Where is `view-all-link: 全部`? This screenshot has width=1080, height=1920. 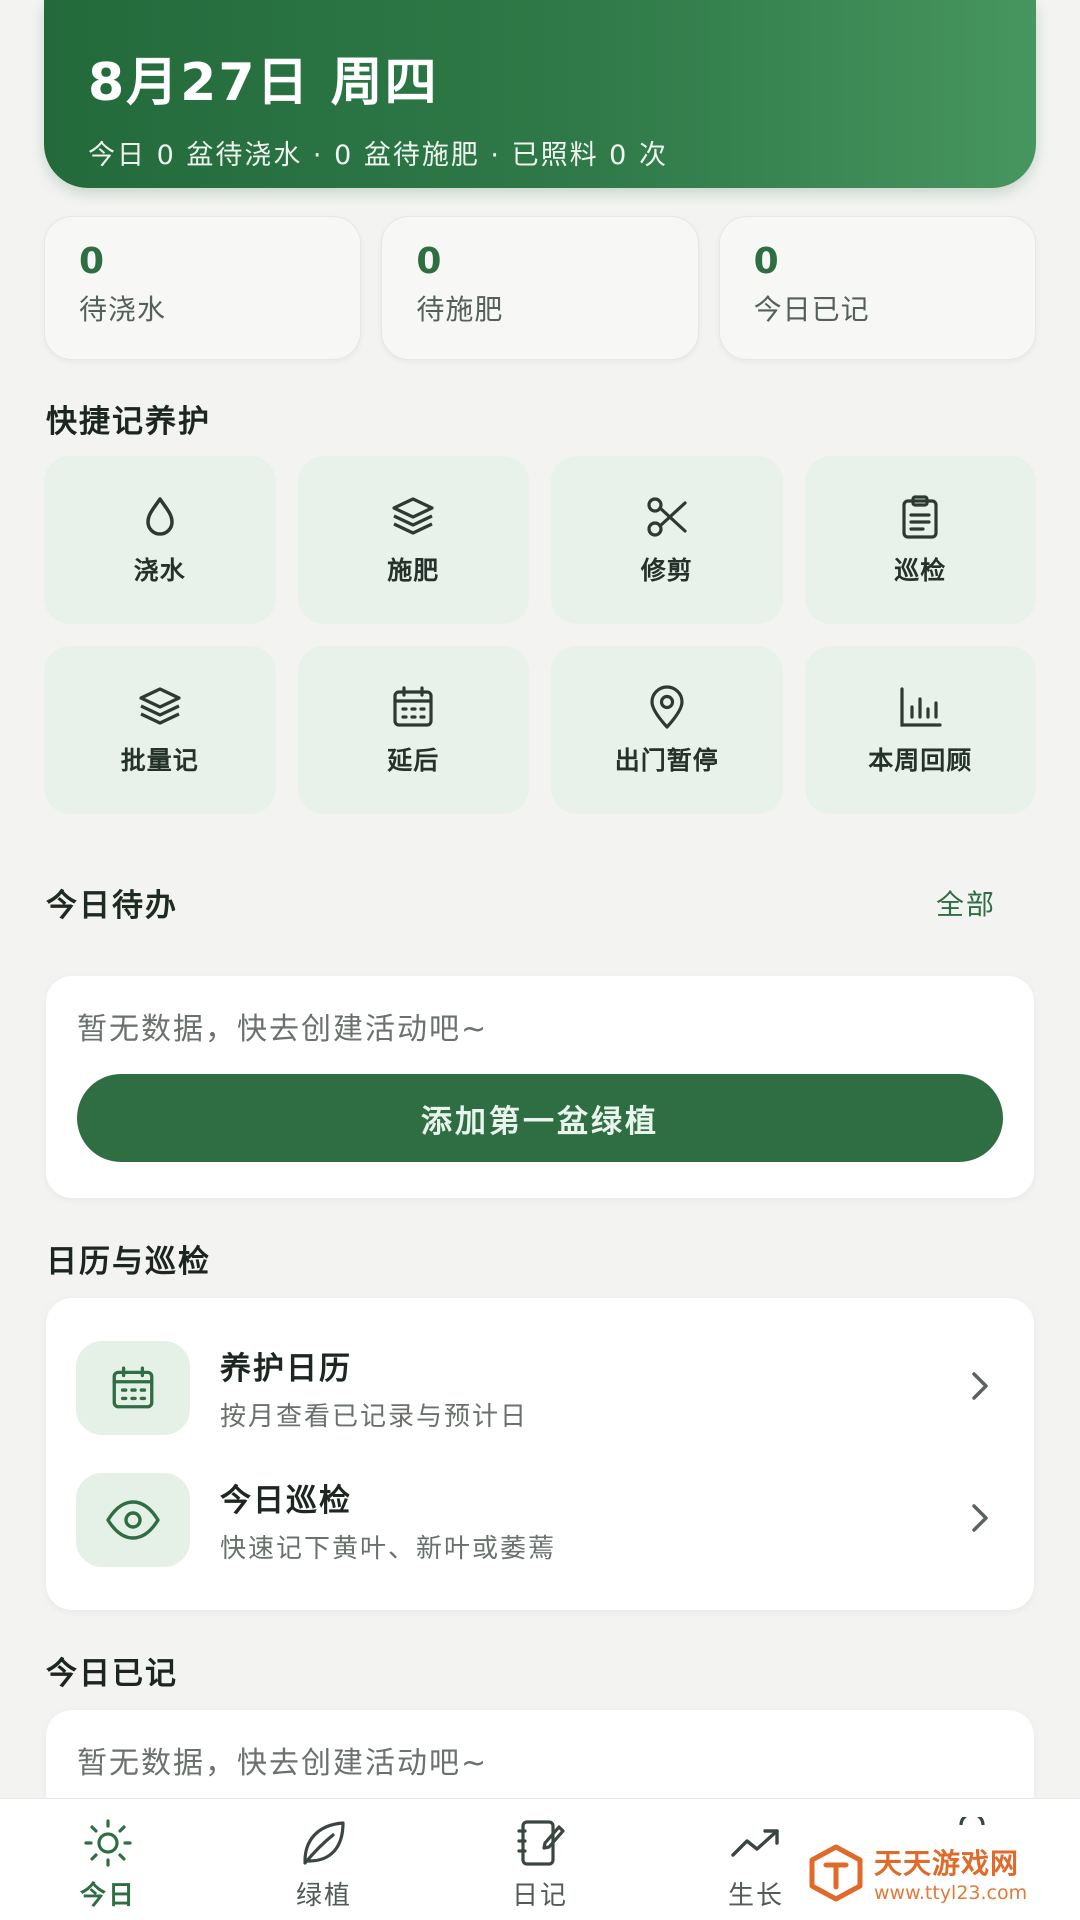
view-all-link: 全部 is located at coordinates (966, 903).